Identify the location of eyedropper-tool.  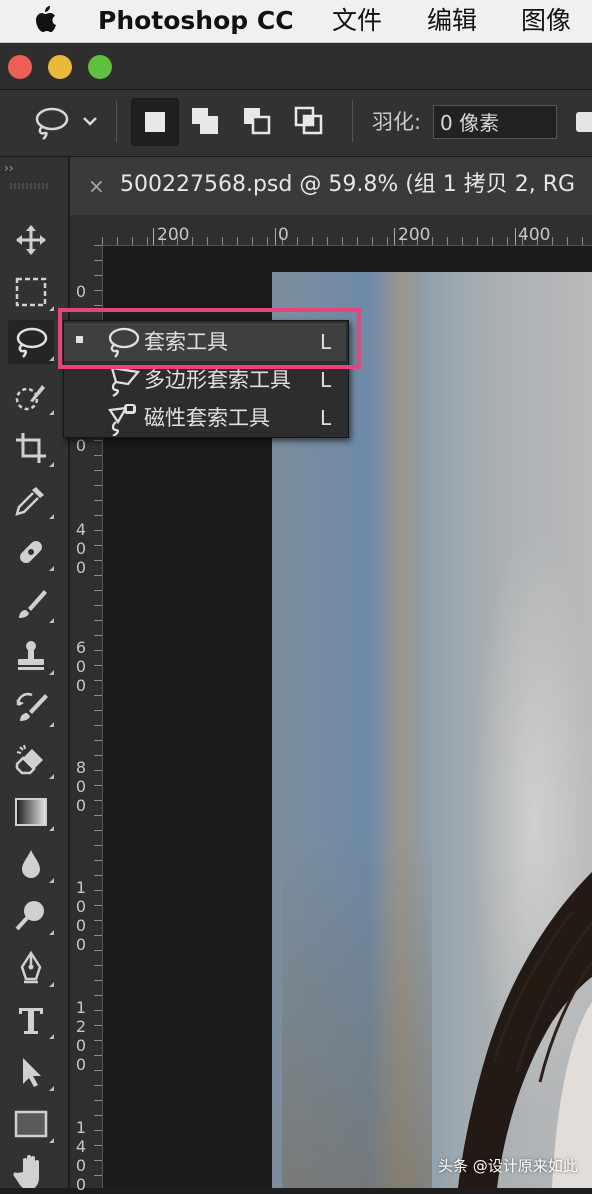
(31, 500).